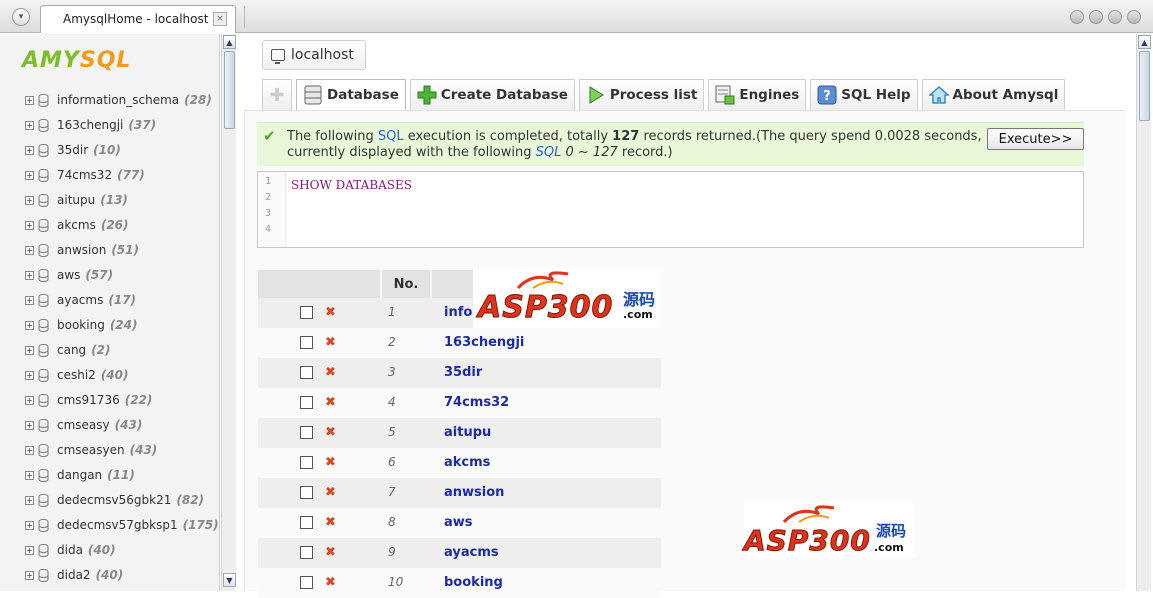 The height and width of the screenshot is (598, 1153). What do you see at coordinates (220, 19) in the screenshot?
I see `tab-close-icon: ×` at bounding box center [220, 19].